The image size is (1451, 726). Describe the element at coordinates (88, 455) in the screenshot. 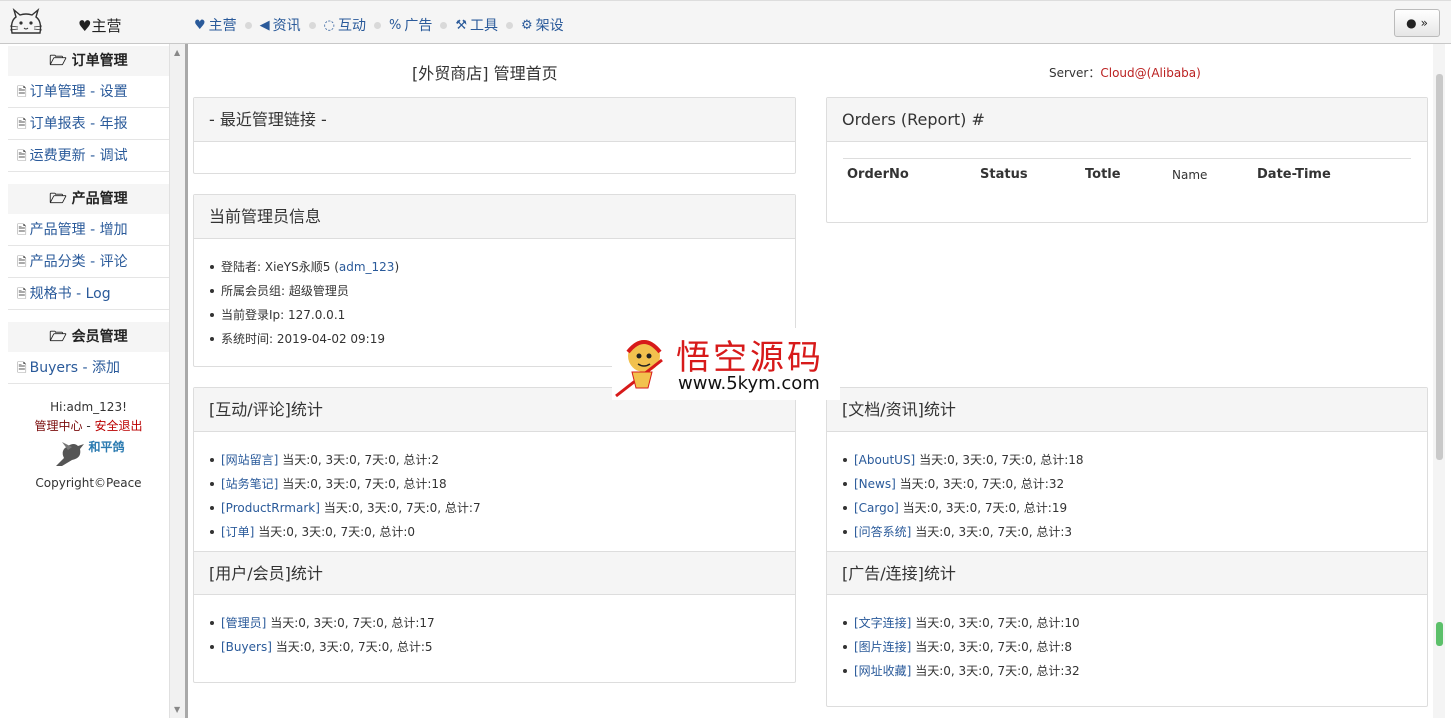

I see `dove-logo: 和平鸽` at that location.